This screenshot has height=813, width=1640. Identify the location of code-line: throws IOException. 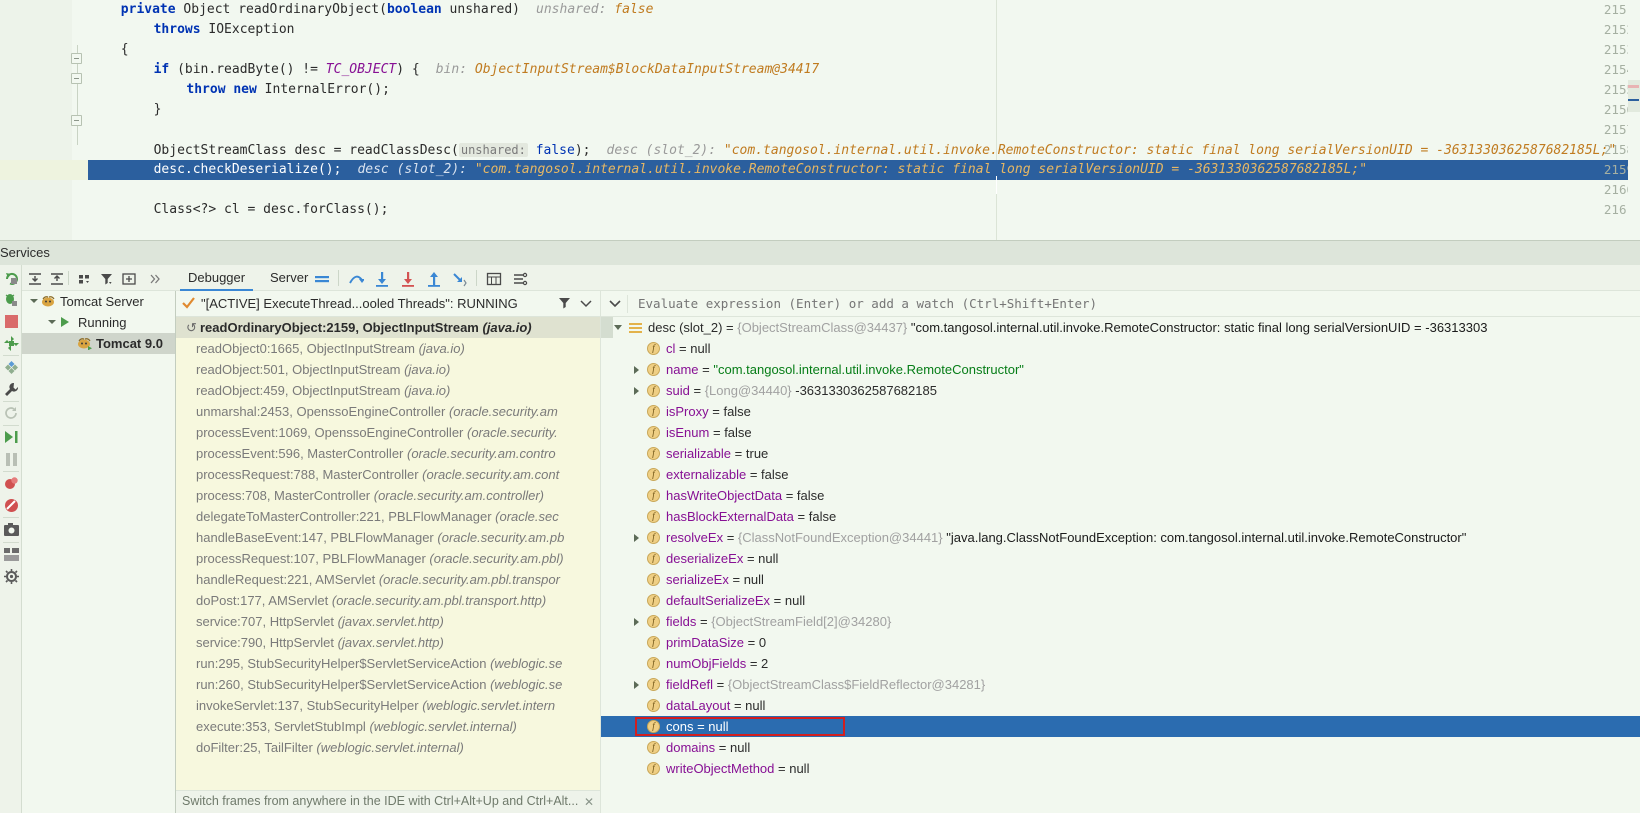
(224, 30).